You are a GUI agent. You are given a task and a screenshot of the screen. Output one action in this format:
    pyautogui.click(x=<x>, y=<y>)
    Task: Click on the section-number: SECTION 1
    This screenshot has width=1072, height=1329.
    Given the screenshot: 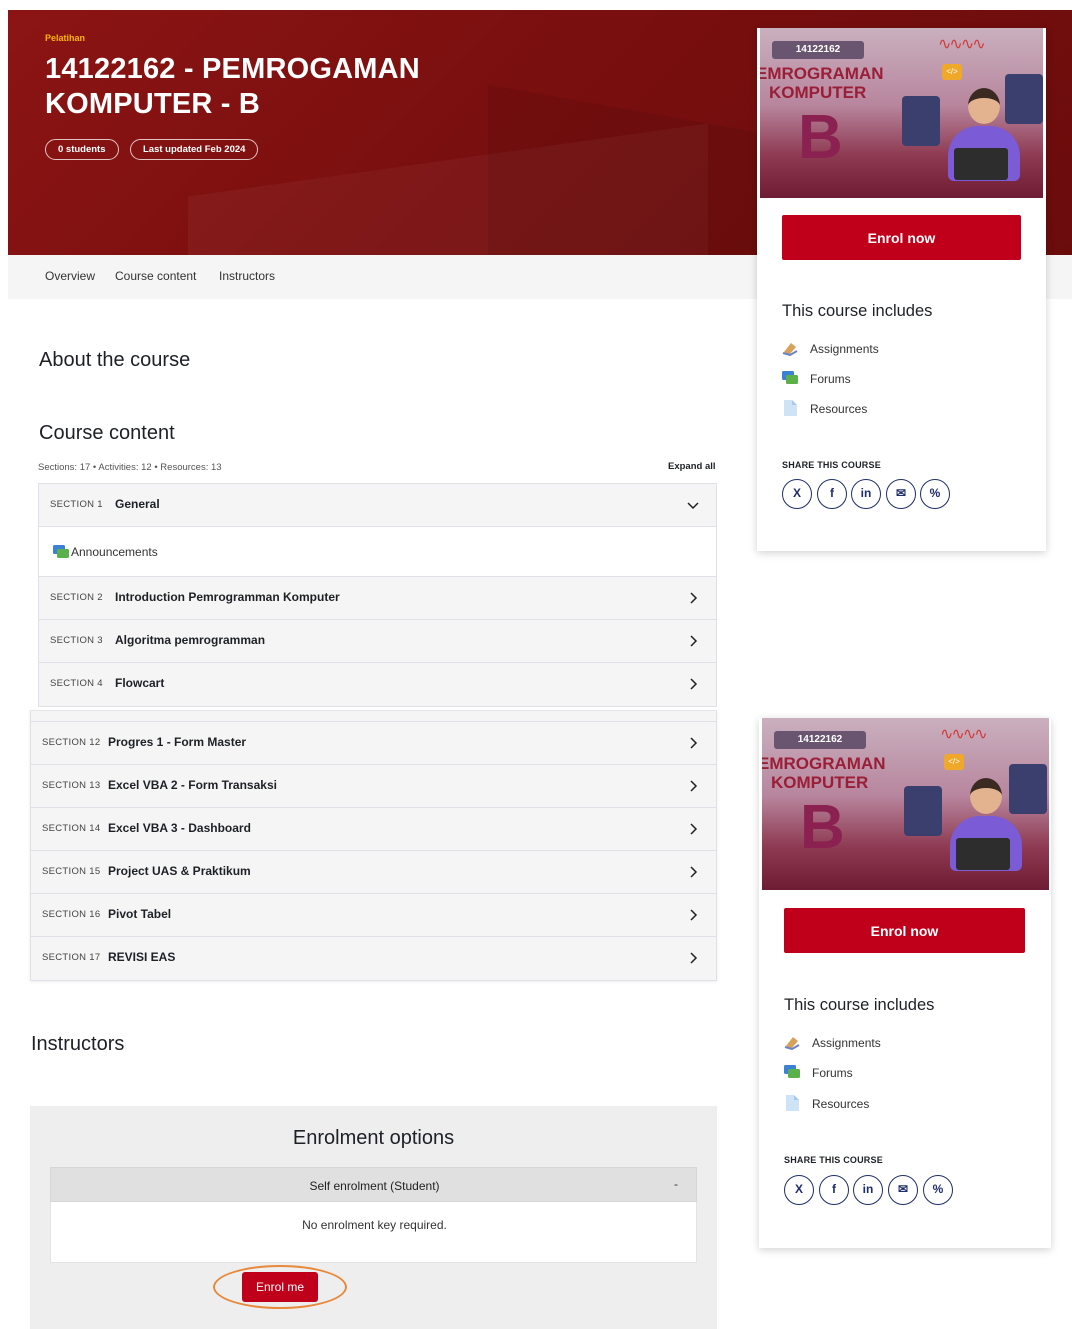 What is the action you would take?
    pyautogui.click(x=76, y=504)
    